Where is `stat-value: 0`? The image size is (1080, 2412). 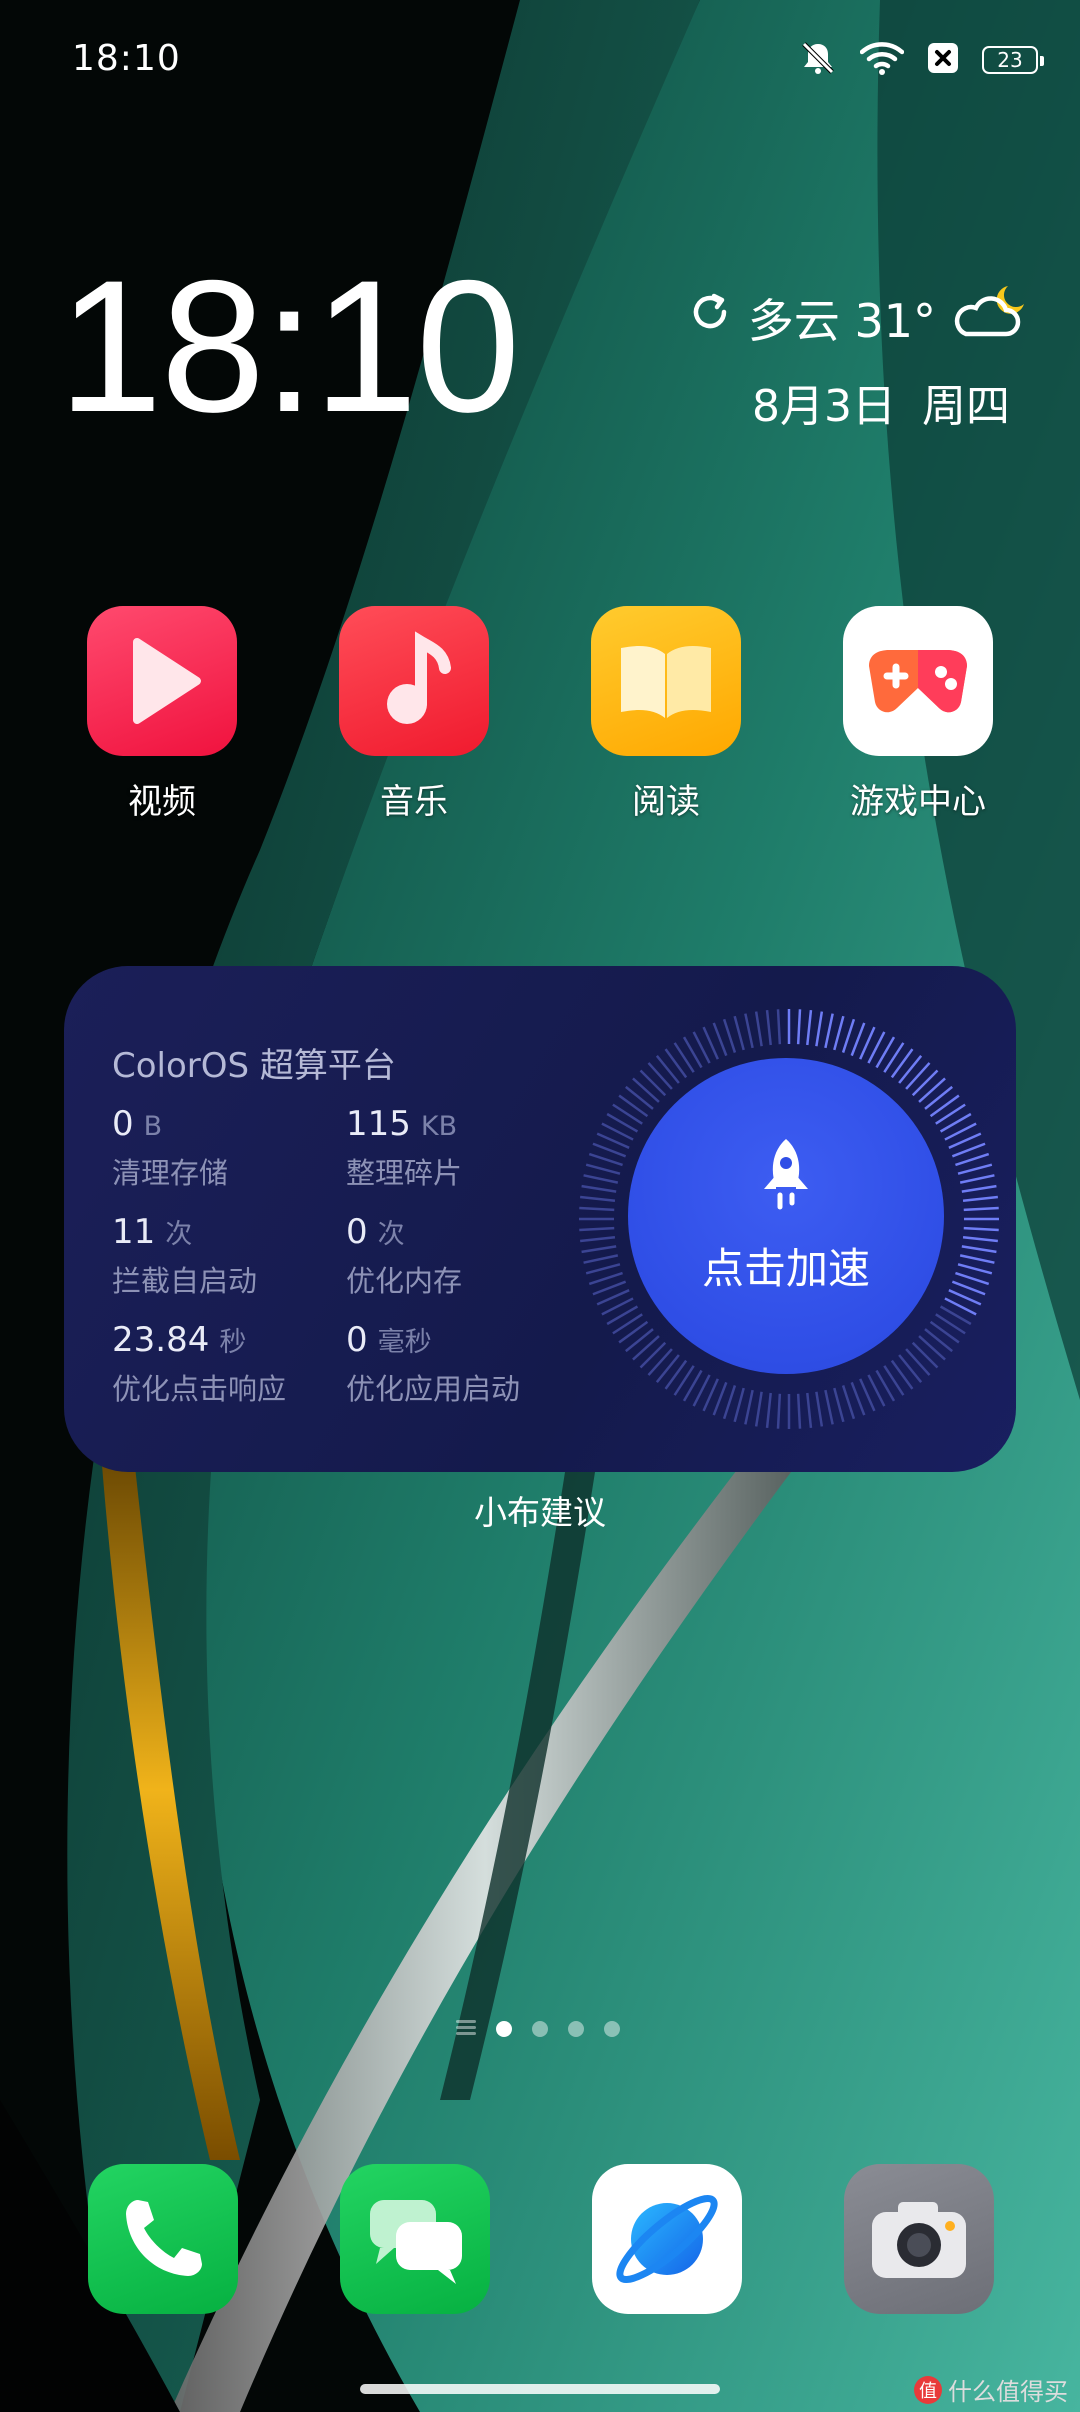 stat-value: 0 is located at coordinates (357, 1232).